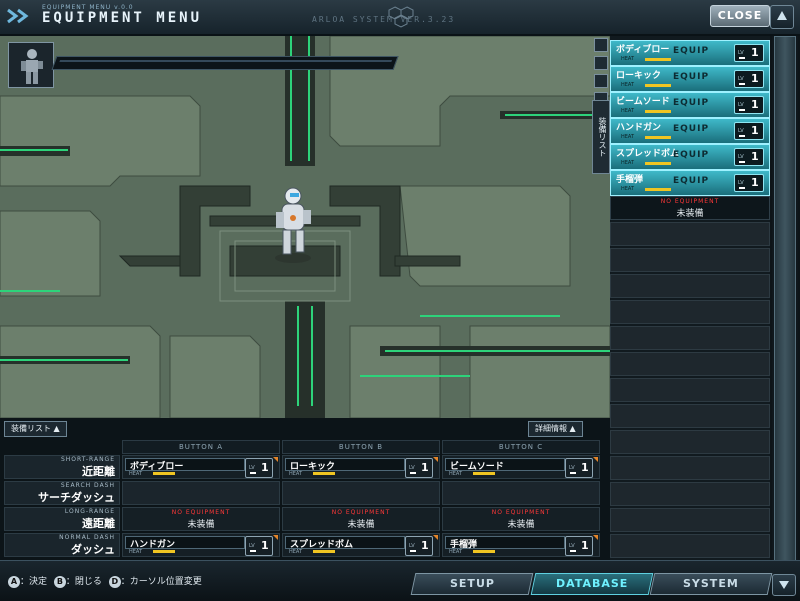 The image size is (800, 601). What do you see at coordinates (87, 485) in the screenshot?
I see `row-label-en: SEARCH DASH` at bounding box center [87, 485].